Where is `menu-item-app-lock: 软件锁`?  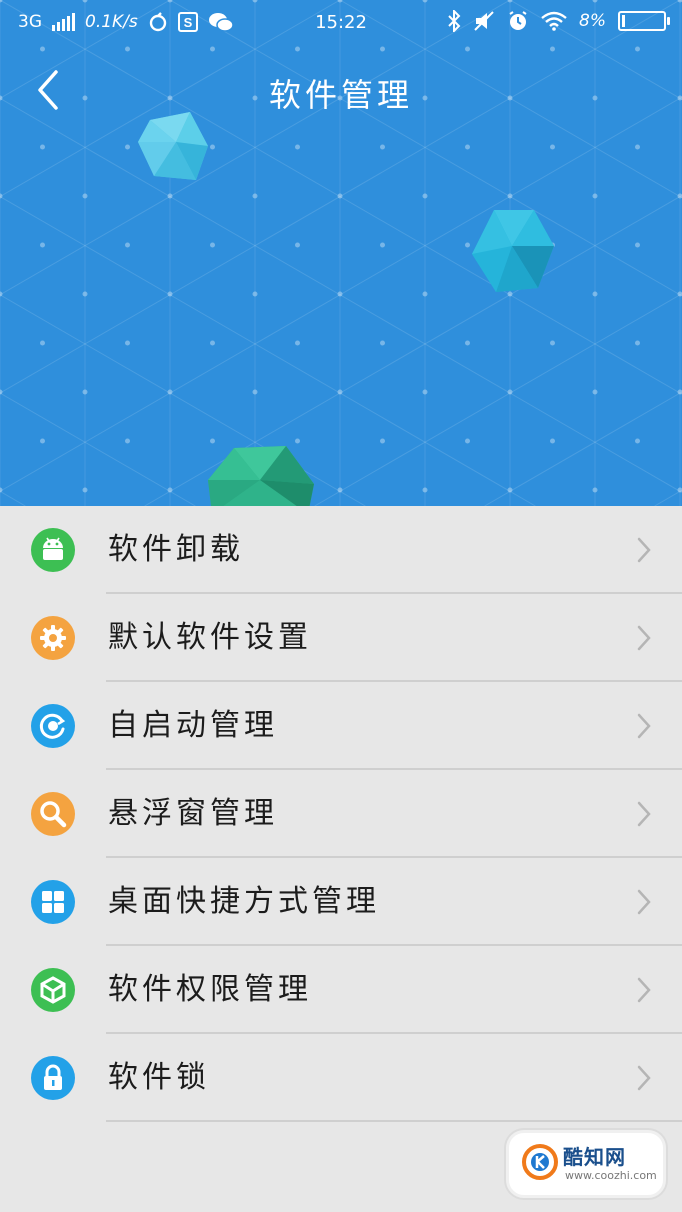 menu-item-app-lock: 软件锁 is located at coordinates (341, 1078).